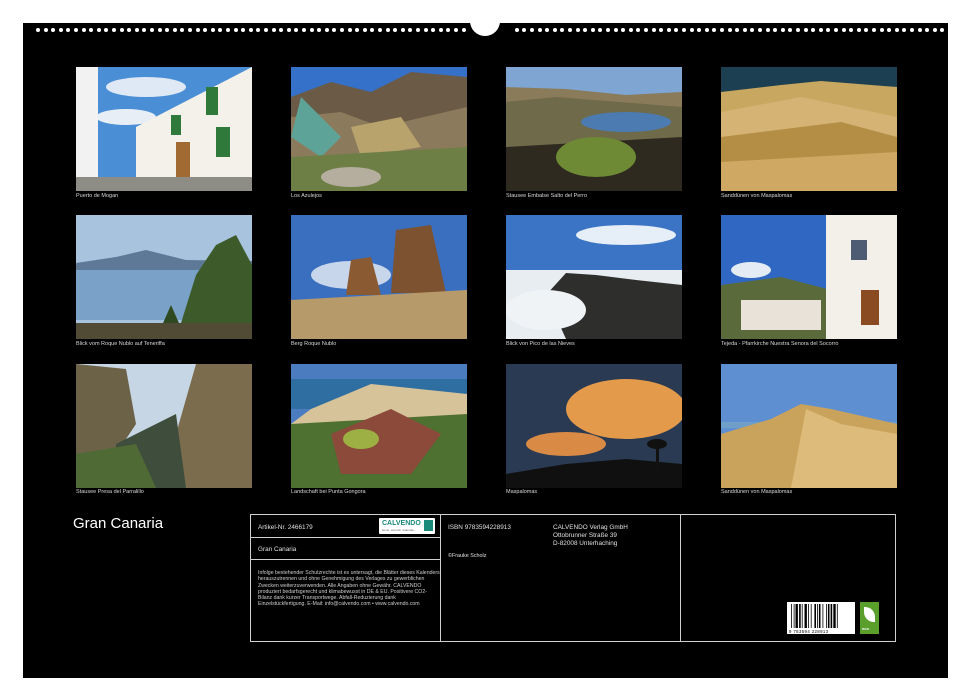  Describe the element at coordinates (398, 530) in the screenshot. I see `logo-subtext: kunst. wunsch. kalender.` at that location.